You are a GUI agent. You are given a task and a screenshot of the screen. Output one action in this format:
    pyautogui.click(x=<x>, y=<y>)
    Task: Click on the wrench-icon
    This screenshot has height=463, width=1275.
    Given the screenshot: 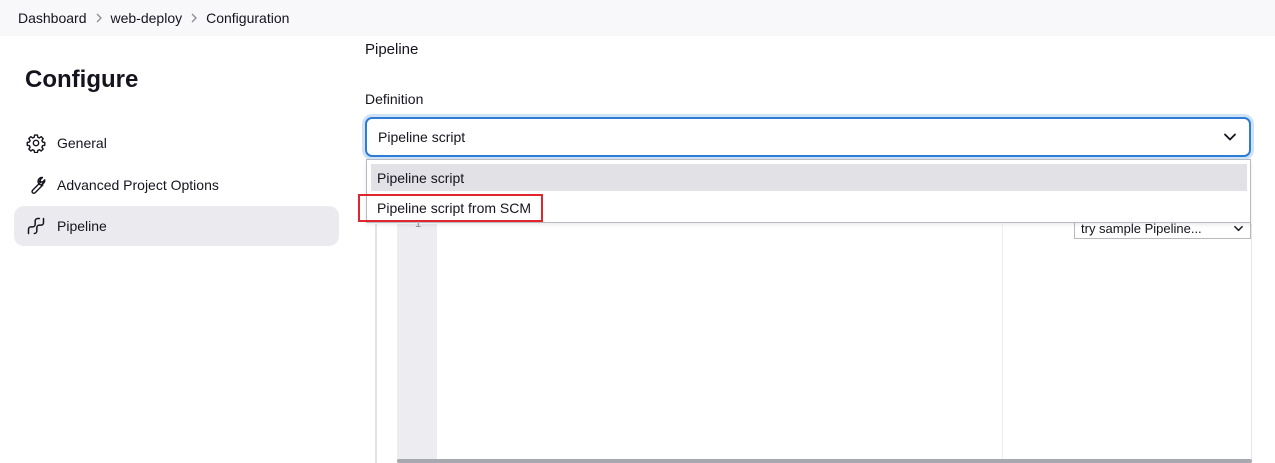 What is the action you would take?
    pyautogui.click(x=36, y=185)
    